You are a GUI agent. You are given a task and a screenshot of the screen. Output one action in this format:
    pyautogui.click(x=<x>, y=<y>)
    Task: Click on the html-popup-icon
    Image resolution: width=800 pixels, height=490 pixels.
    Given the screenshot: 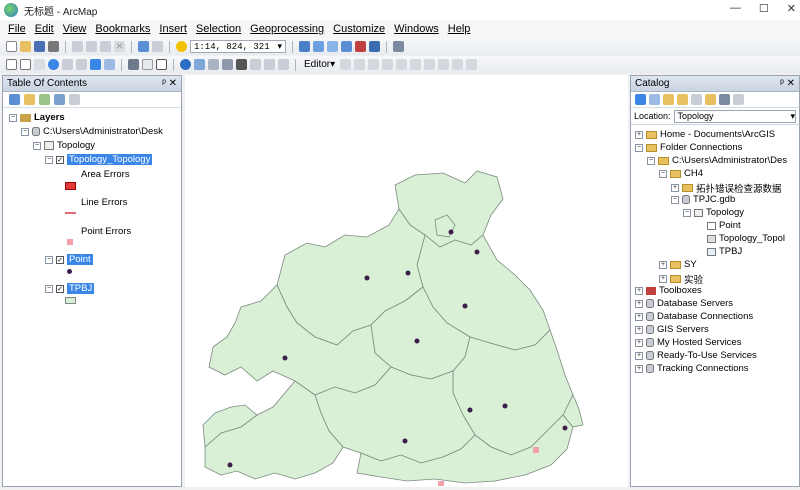 What is the action you would take?
    pyautogui.click(x=199, y=64)
    